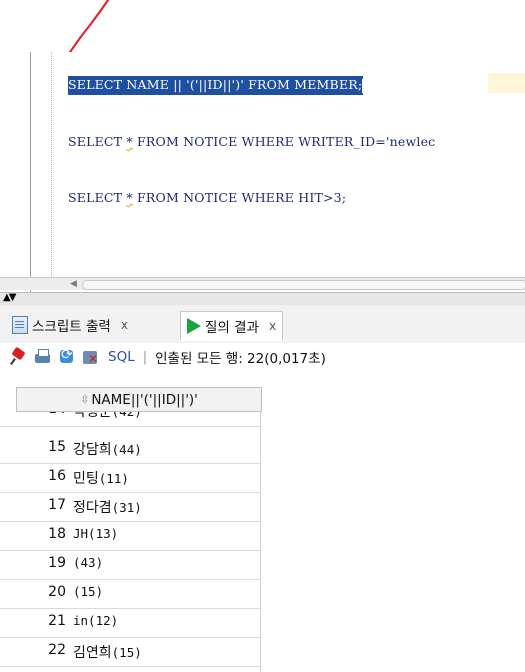 This screenshot has height=672, width=525. Describe the element at coordinates (240, 359) in the screenshot. I see `fetch-status: 인출된 모든 행: 22(0,017초)` at that location.